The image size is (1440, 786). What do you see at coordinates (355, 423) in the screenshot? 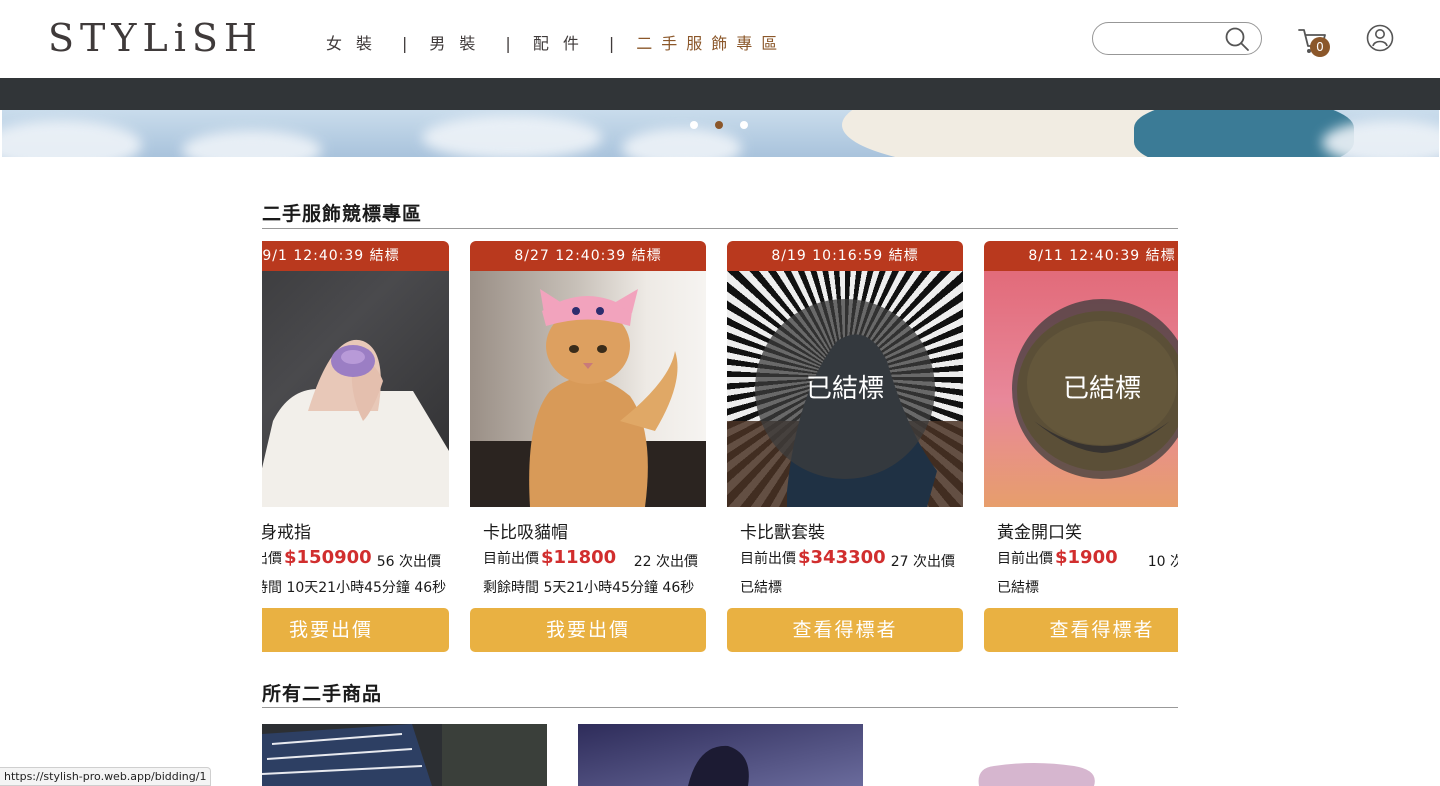
I see `ring-illustration` at bounding box center [355, 423].